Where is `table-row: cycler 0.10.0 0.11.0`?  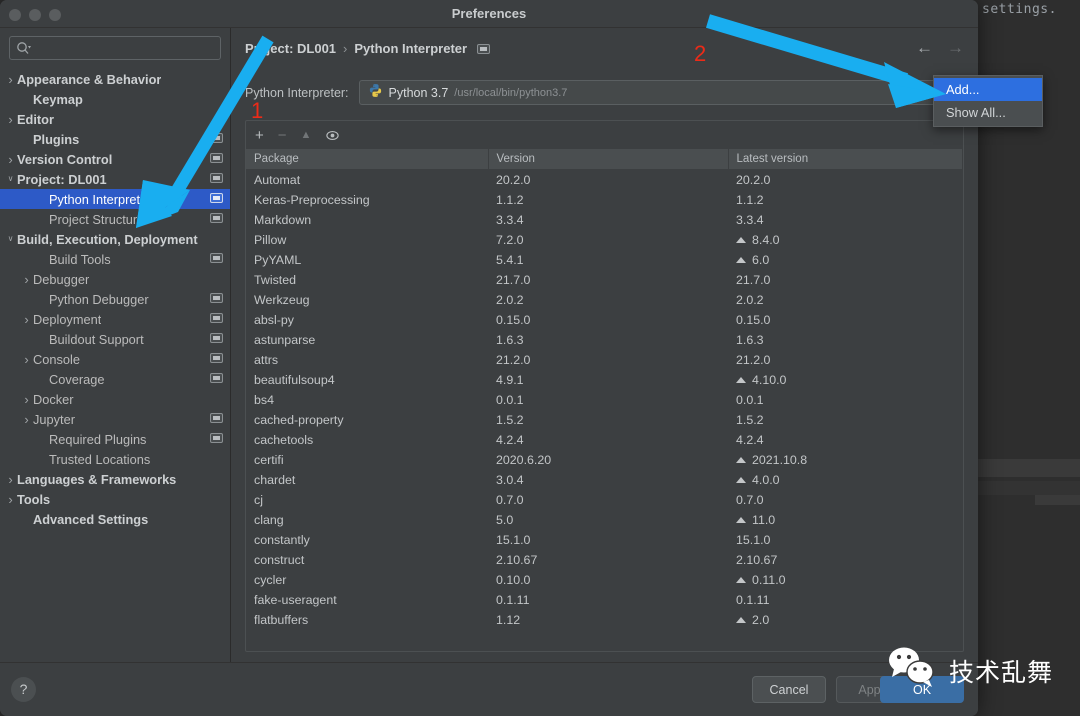 table-row: cycler 0.10.0 0.11.0 is located at coordinates (604, 580).